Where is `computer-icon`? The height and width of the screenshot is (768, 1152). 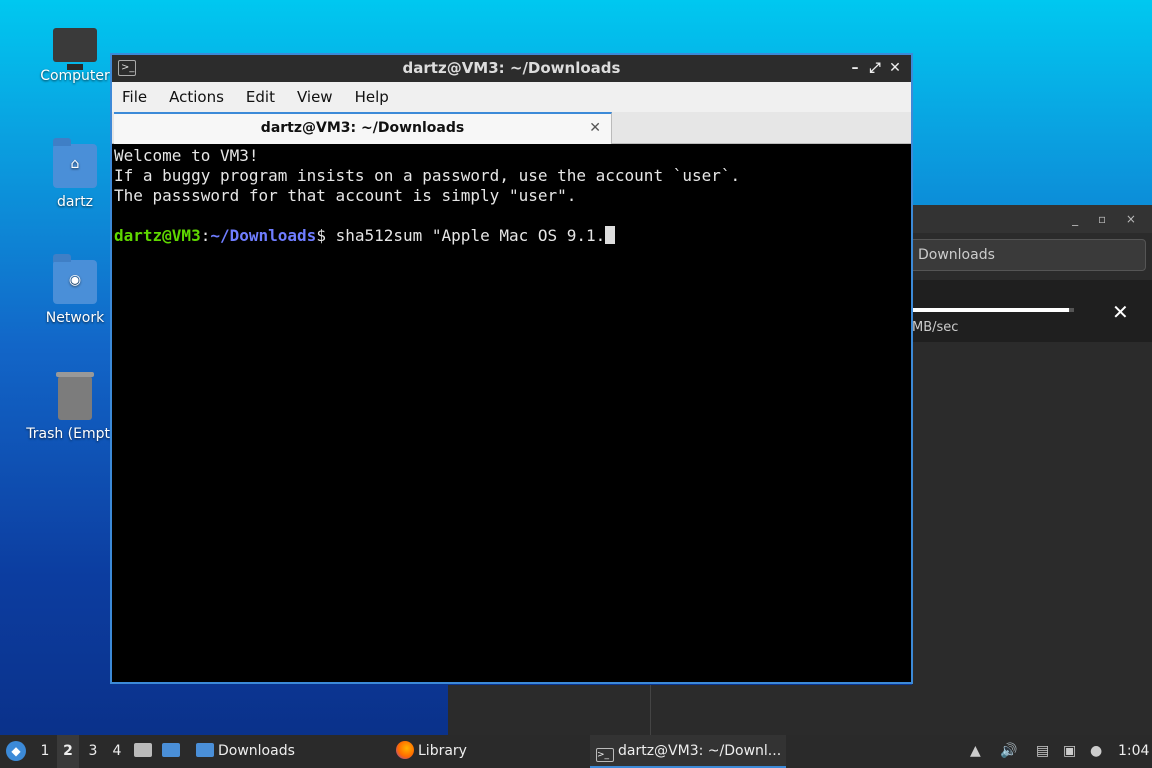
computer-icon is located at coordinates (75, 49).